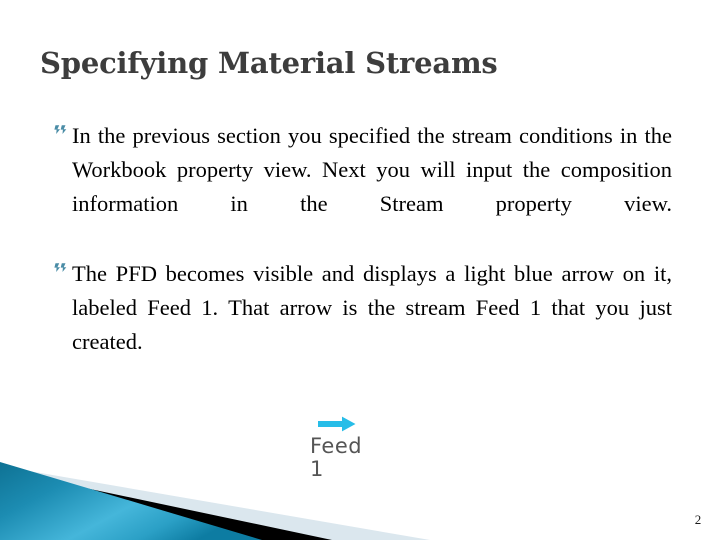 The height and width of the screenshot is (540, 720). I want to click on page-title: Specifying Material Streams, so click(269, 63).